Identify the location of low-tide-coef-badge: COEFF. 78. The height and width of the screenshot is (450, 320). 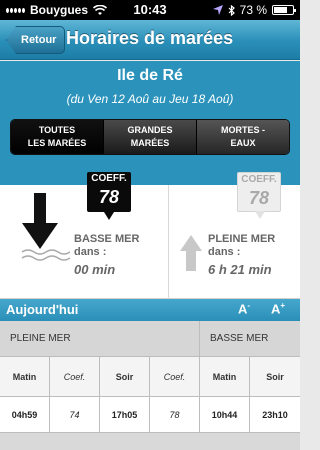
(109, 196).